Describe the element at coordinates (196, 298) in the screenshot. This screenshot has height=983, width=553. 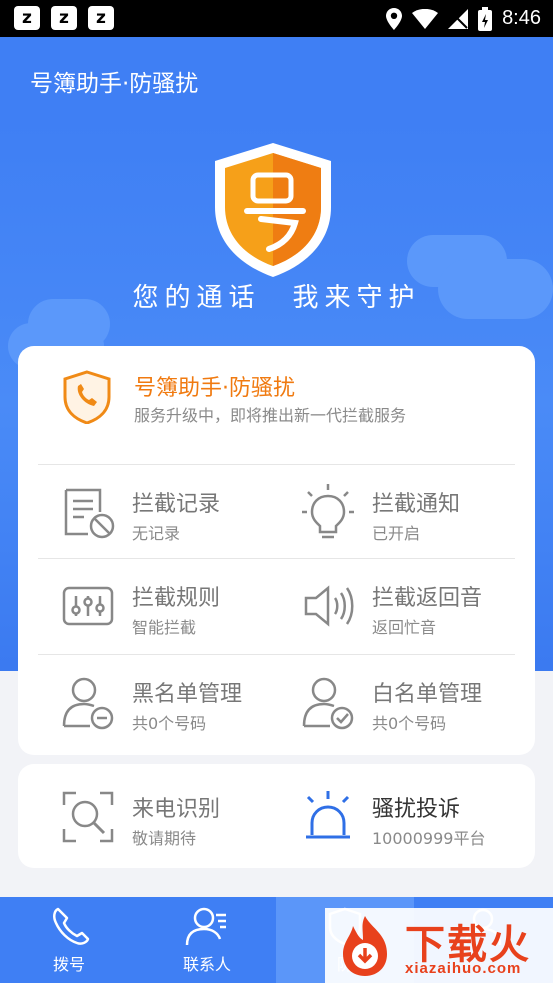
I see `slogan-part1: 您的通话` at that location.